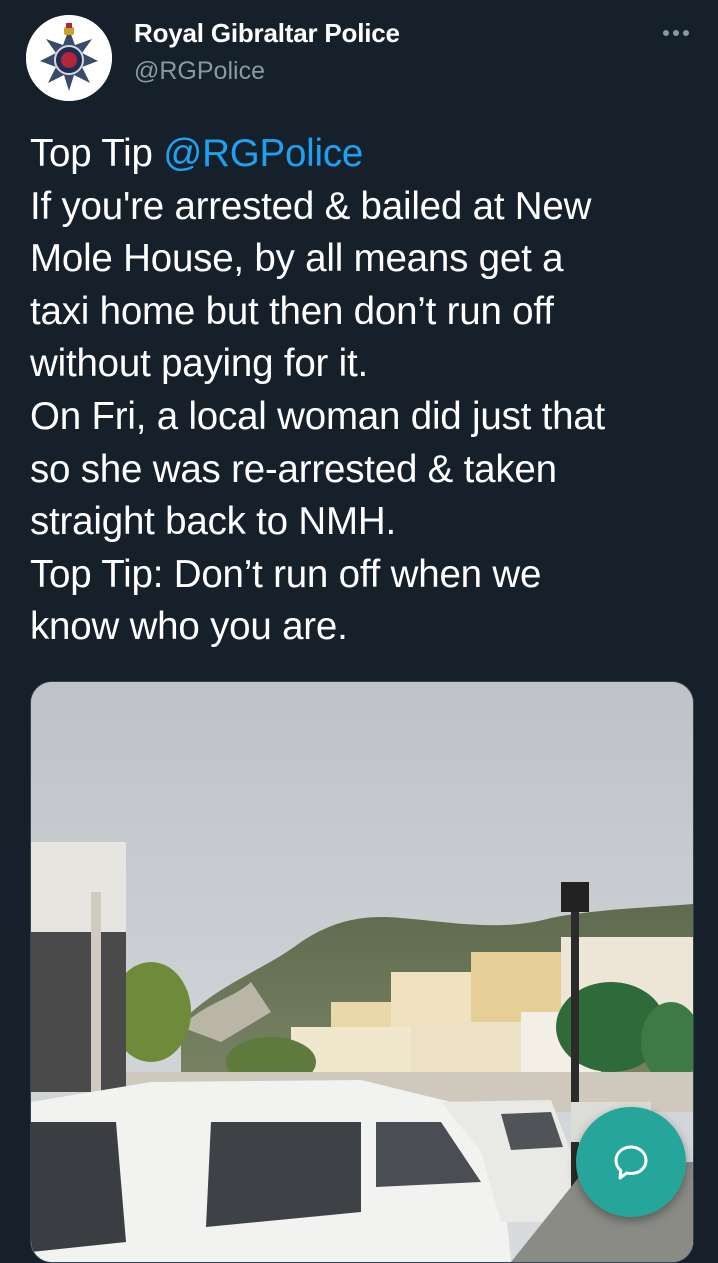  What do you see at coordinates (292, 311) in the screenshot?
I see `tweet-line: taxi home but then don’t run off` at bounding box center [292, 311].